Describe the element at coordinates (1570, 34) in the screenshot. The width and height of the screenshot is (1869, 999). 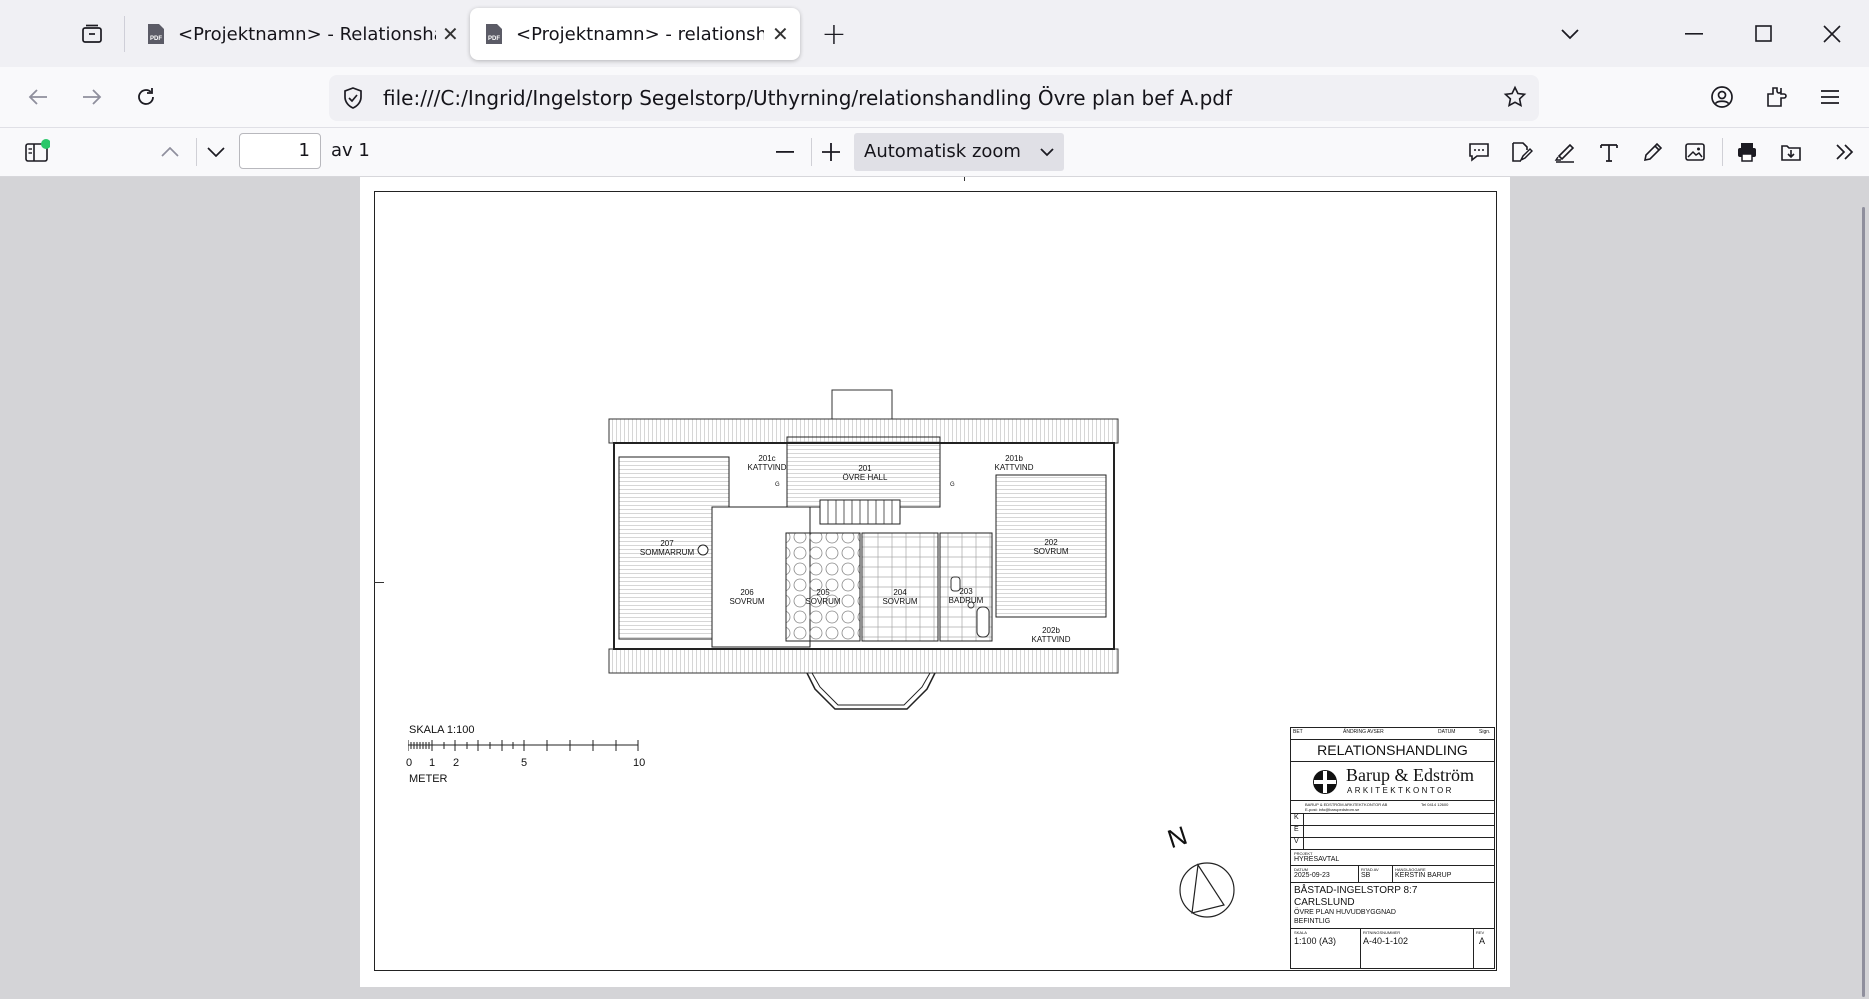
I see `list-tabs-icon` at that location.